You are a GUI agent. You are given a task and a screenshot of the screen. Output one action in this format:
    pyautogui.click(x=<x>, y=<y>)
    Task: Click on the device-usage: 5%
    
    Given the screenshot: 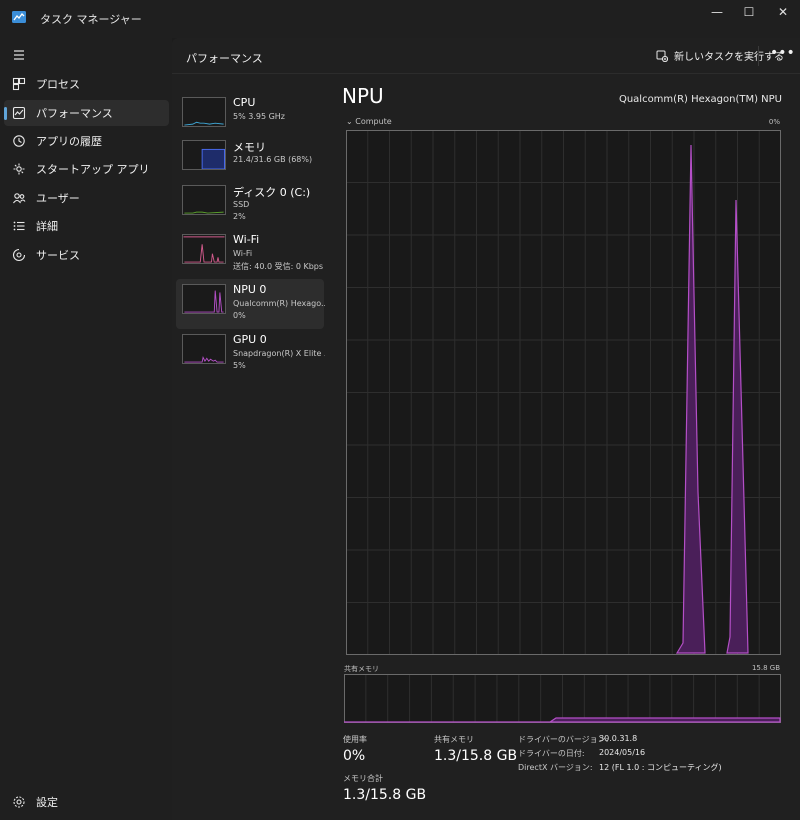 What is the action you would take?
    pyautogui.click(x=239, y=365)
    